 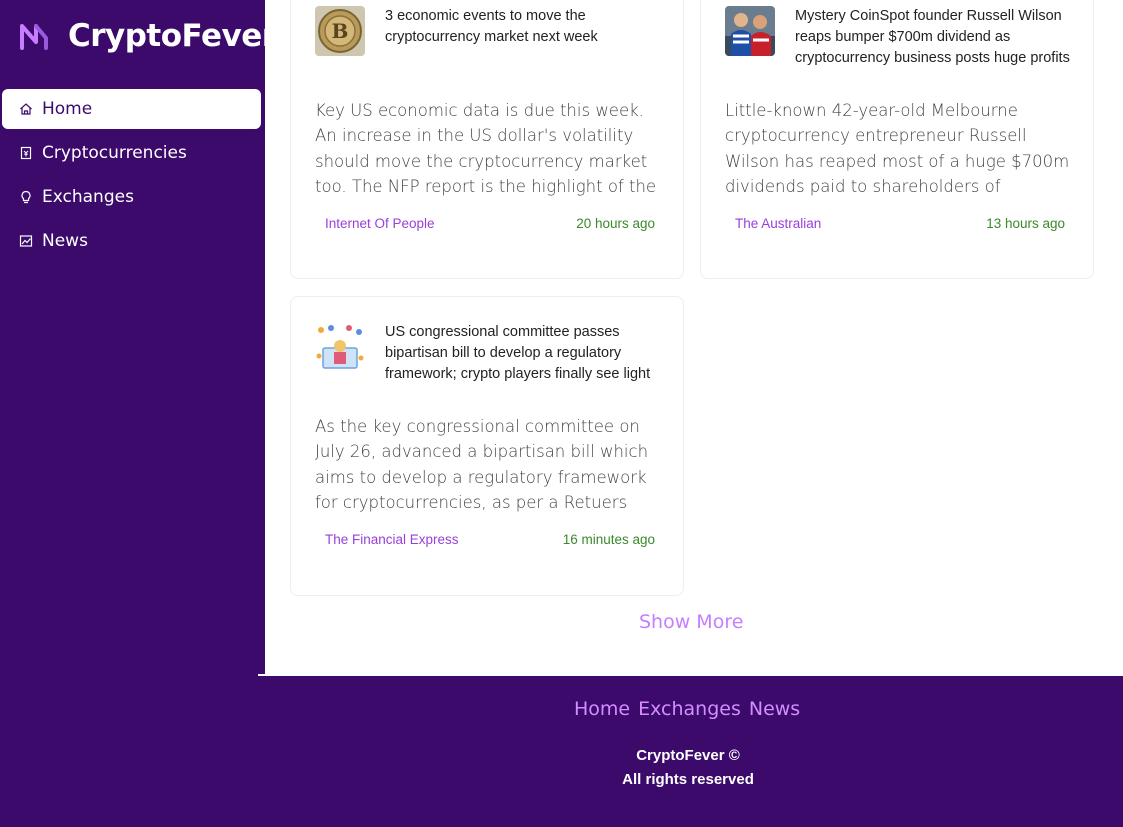 I want to click on footer-link-exchanges: Exchanges, so click(x=689, y=709).